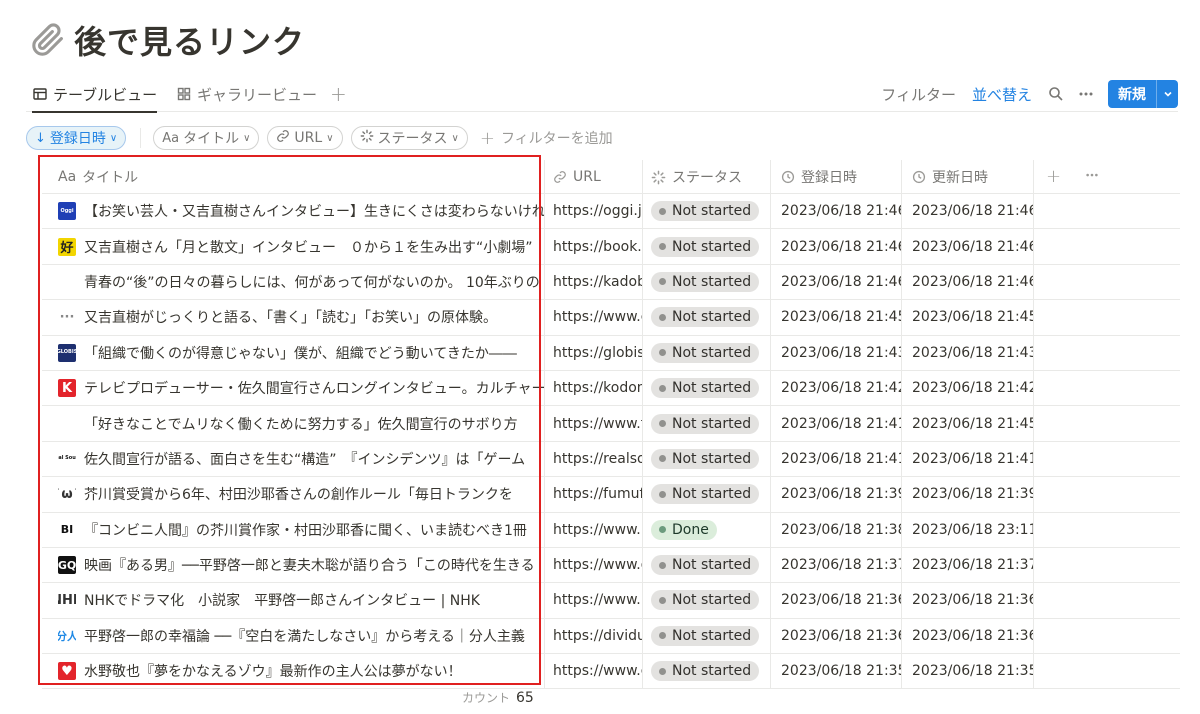  What do you see at coordinates (1132, 94) in the screenshot?
I see `new-button-label: 新規` at bounding box center [1132, 94].